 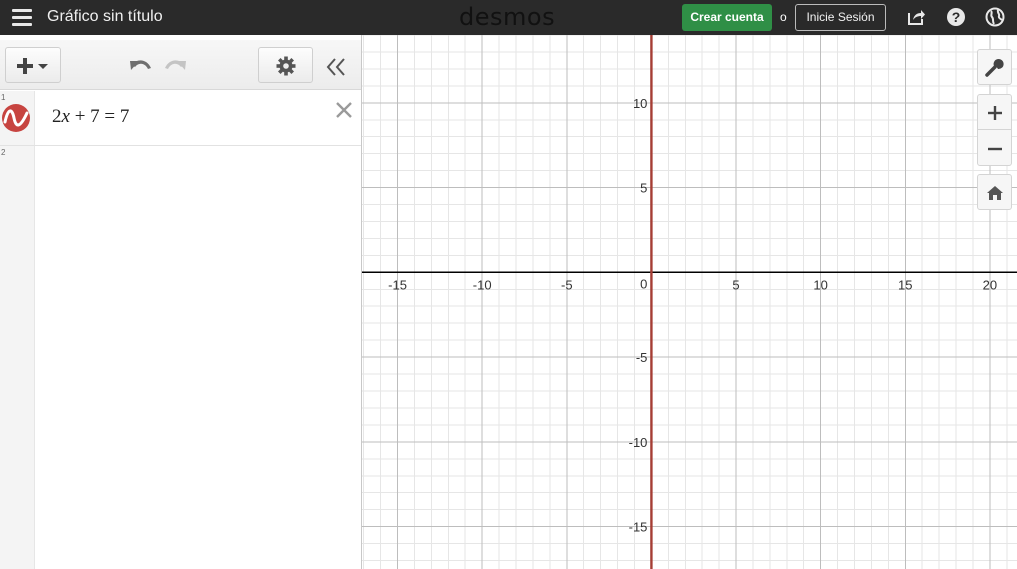 What do you see at coordinates (642, 357) in the screenshot?
I see `y-tick-label: -5` at bounding box center [642, 357].